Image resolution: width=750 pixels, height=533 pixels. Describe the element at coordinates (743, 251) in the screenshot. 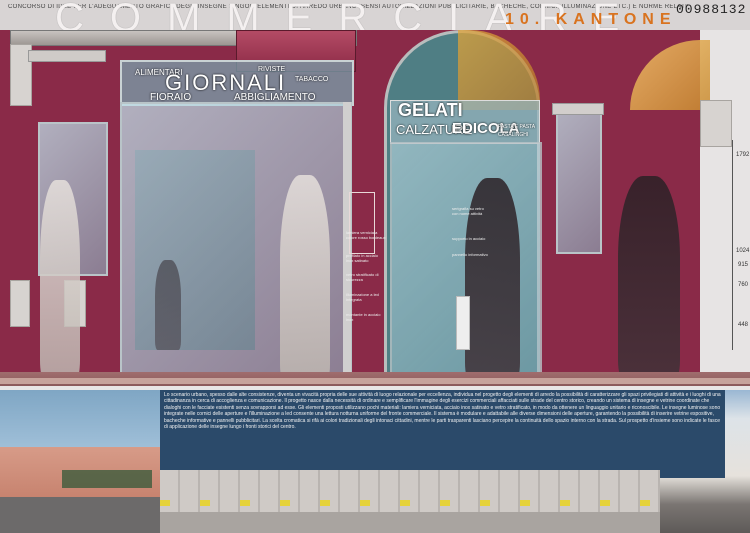

I see `dimension-2: 1024` at that location.